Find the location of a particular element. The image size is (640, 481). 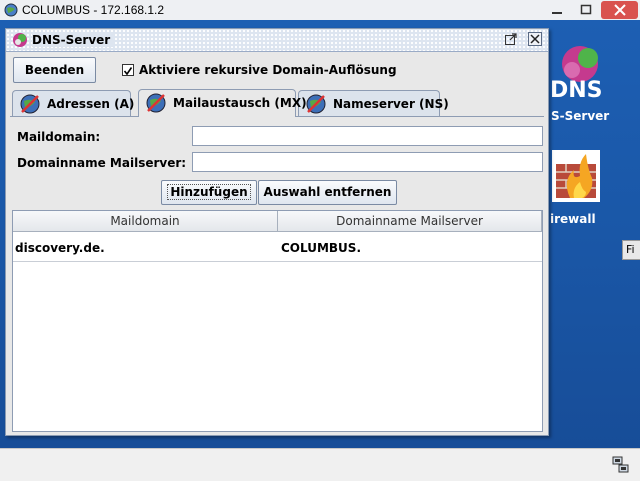

status-bar is located at coordinates (320, 464).